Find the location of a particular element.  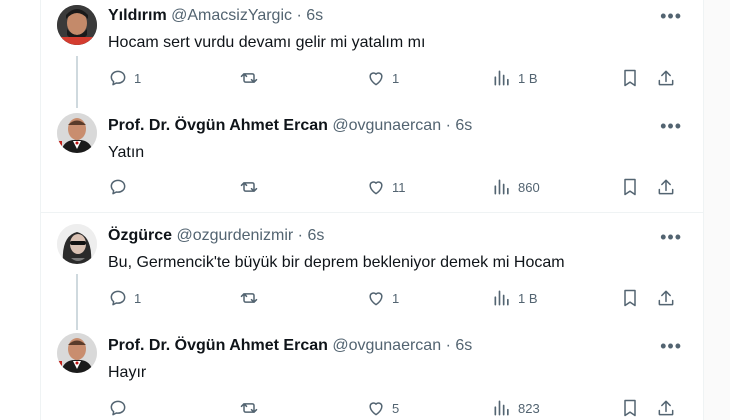

views-count: 823 is located at coordinates (529, 408).